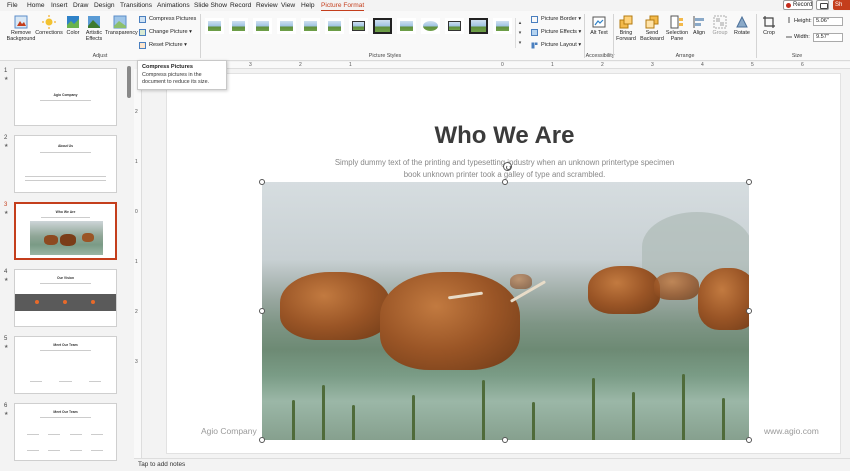  Describe the element at coordinates (822, 5) in the screenshot. I see `comments-button` at that location.